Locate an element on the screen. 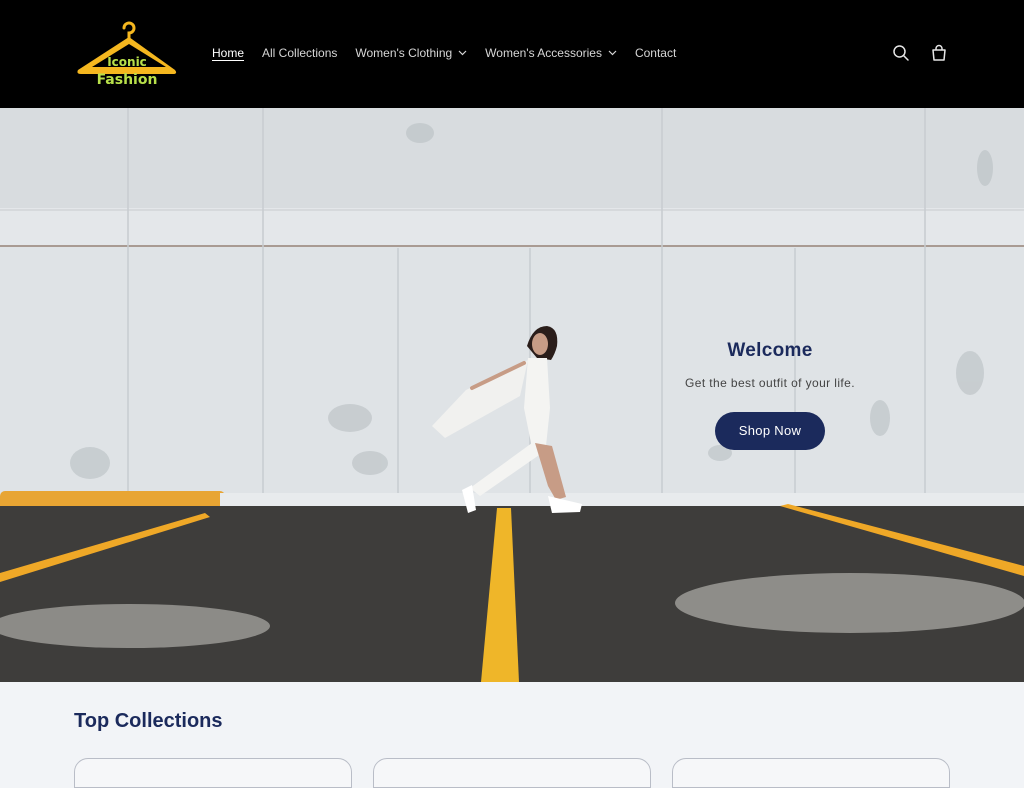  nav-item-label: Women's Clothing is located at coordinates (404, 53).